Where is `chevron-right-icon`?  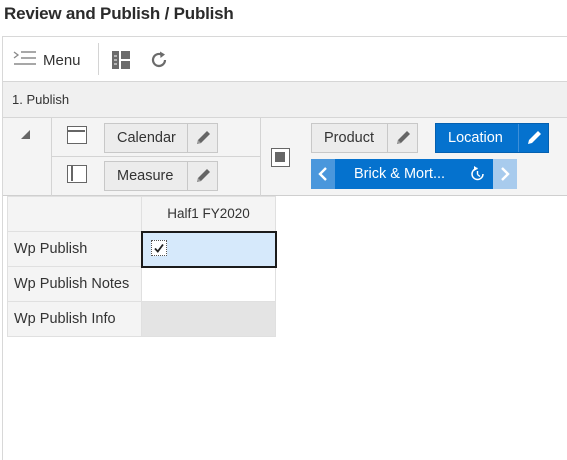
chevron-right-icon is located at coordinates (505, 174).